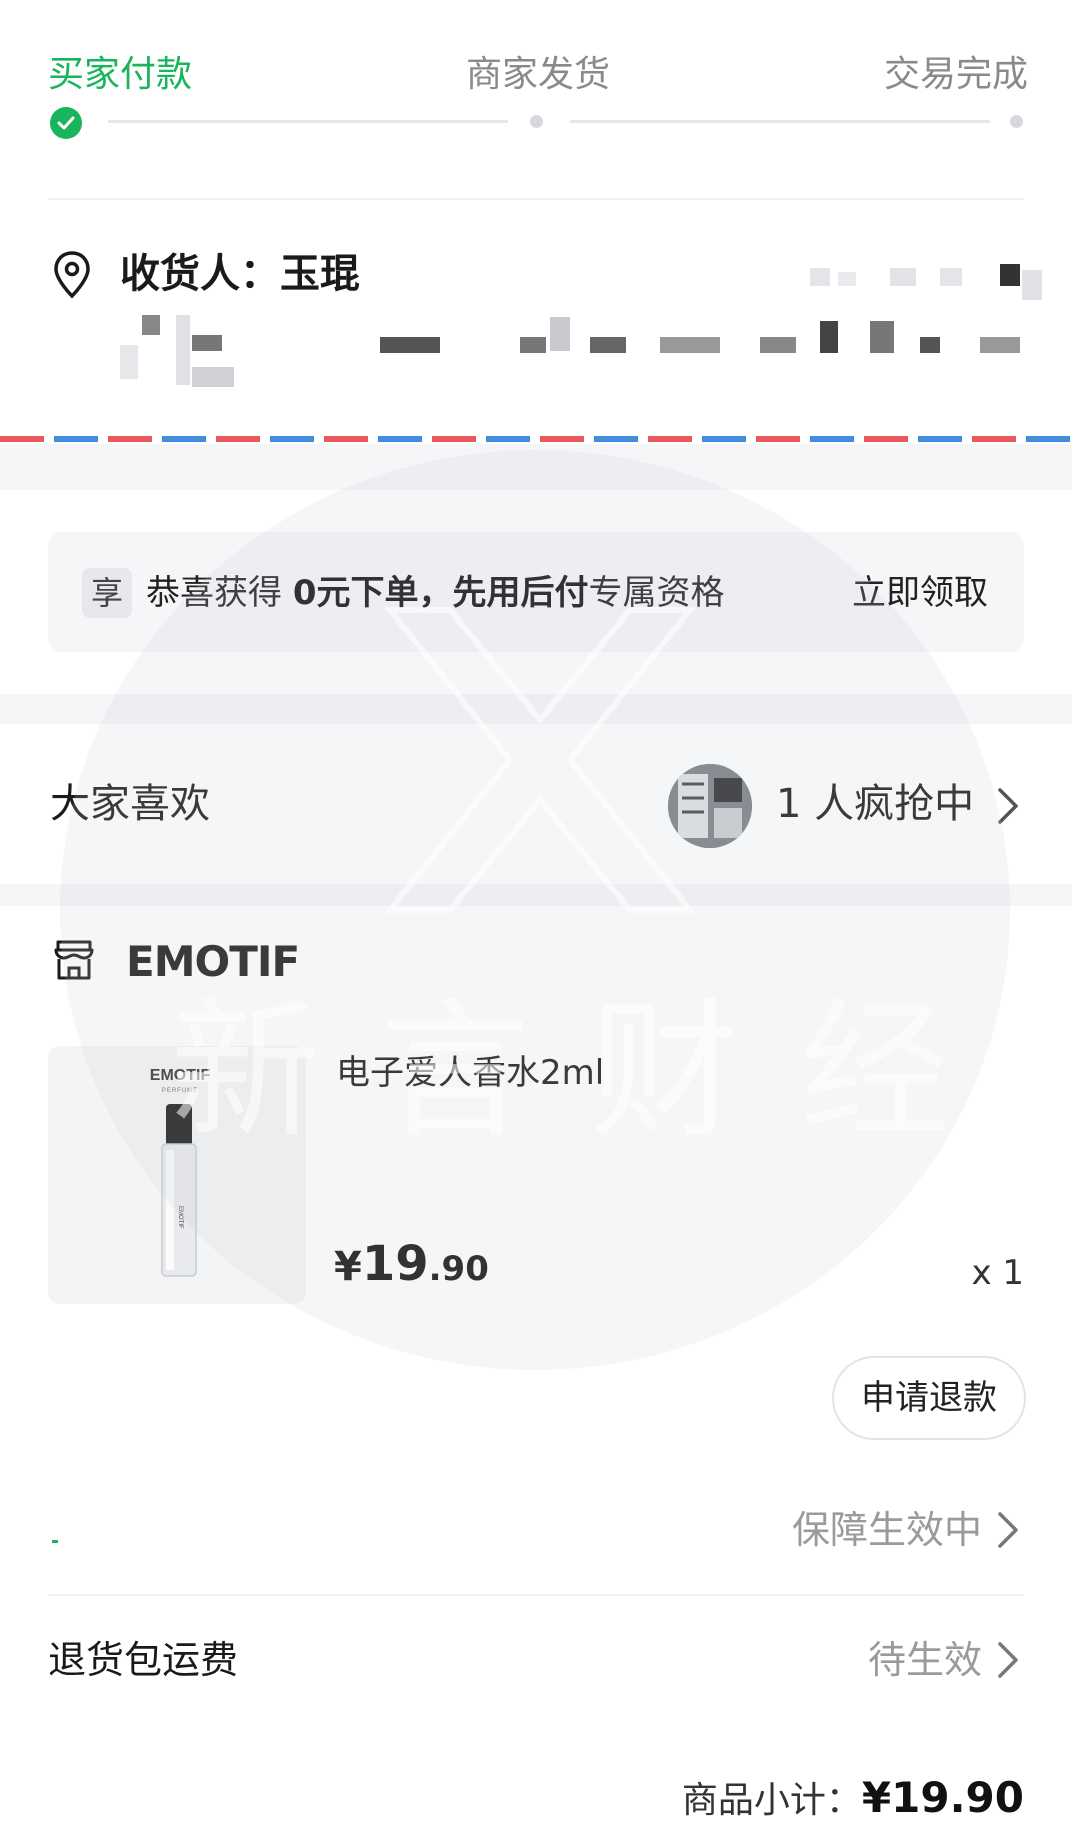 The image size is (1072, 1840). What do you see at coordinates (411, 1264) in the screenshot?
I see `product-price: ¥19.90` at bounding box center [411, 1264].